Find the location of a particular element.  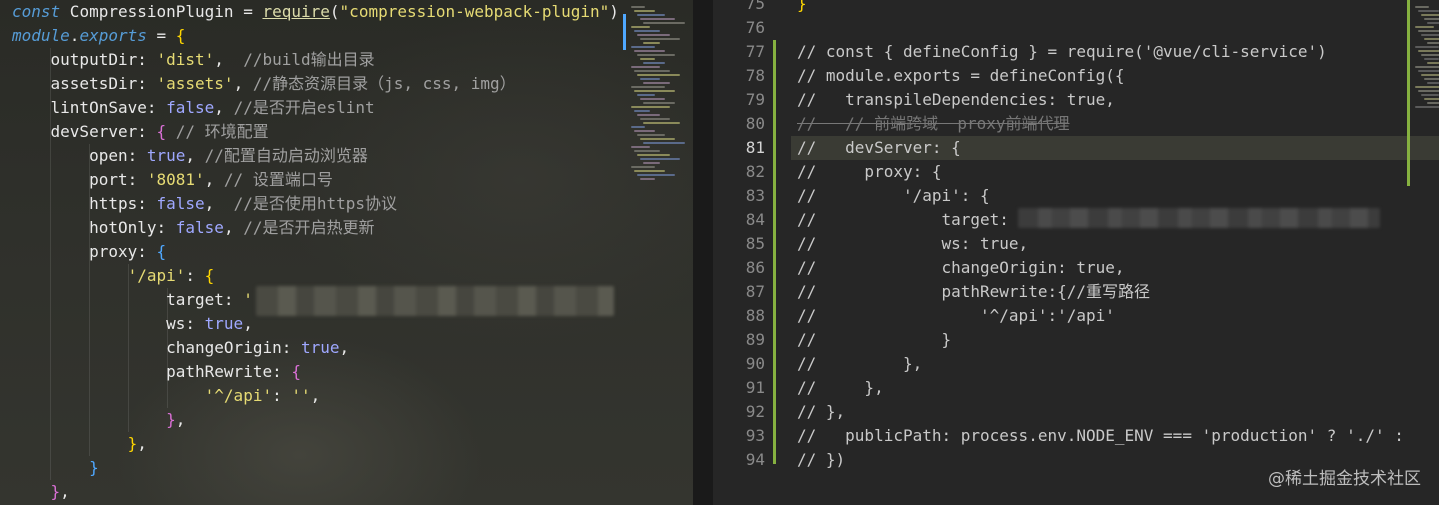

line-number: 92 is located at coordinates (755, 411).